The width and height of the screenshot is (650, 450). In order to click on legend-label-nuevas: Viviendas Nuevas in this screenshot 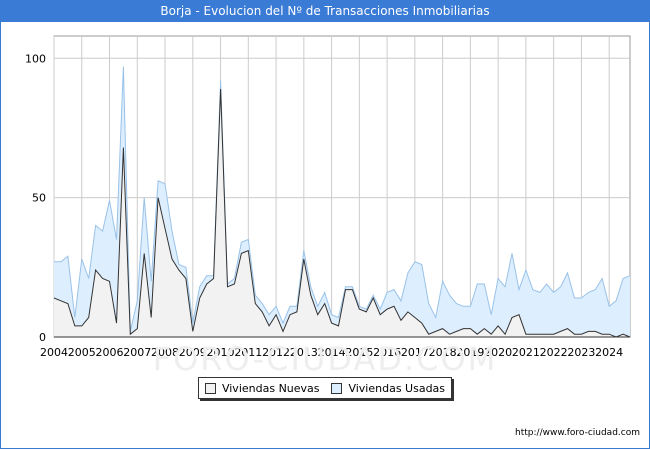, I will do `click(270, 388)`.